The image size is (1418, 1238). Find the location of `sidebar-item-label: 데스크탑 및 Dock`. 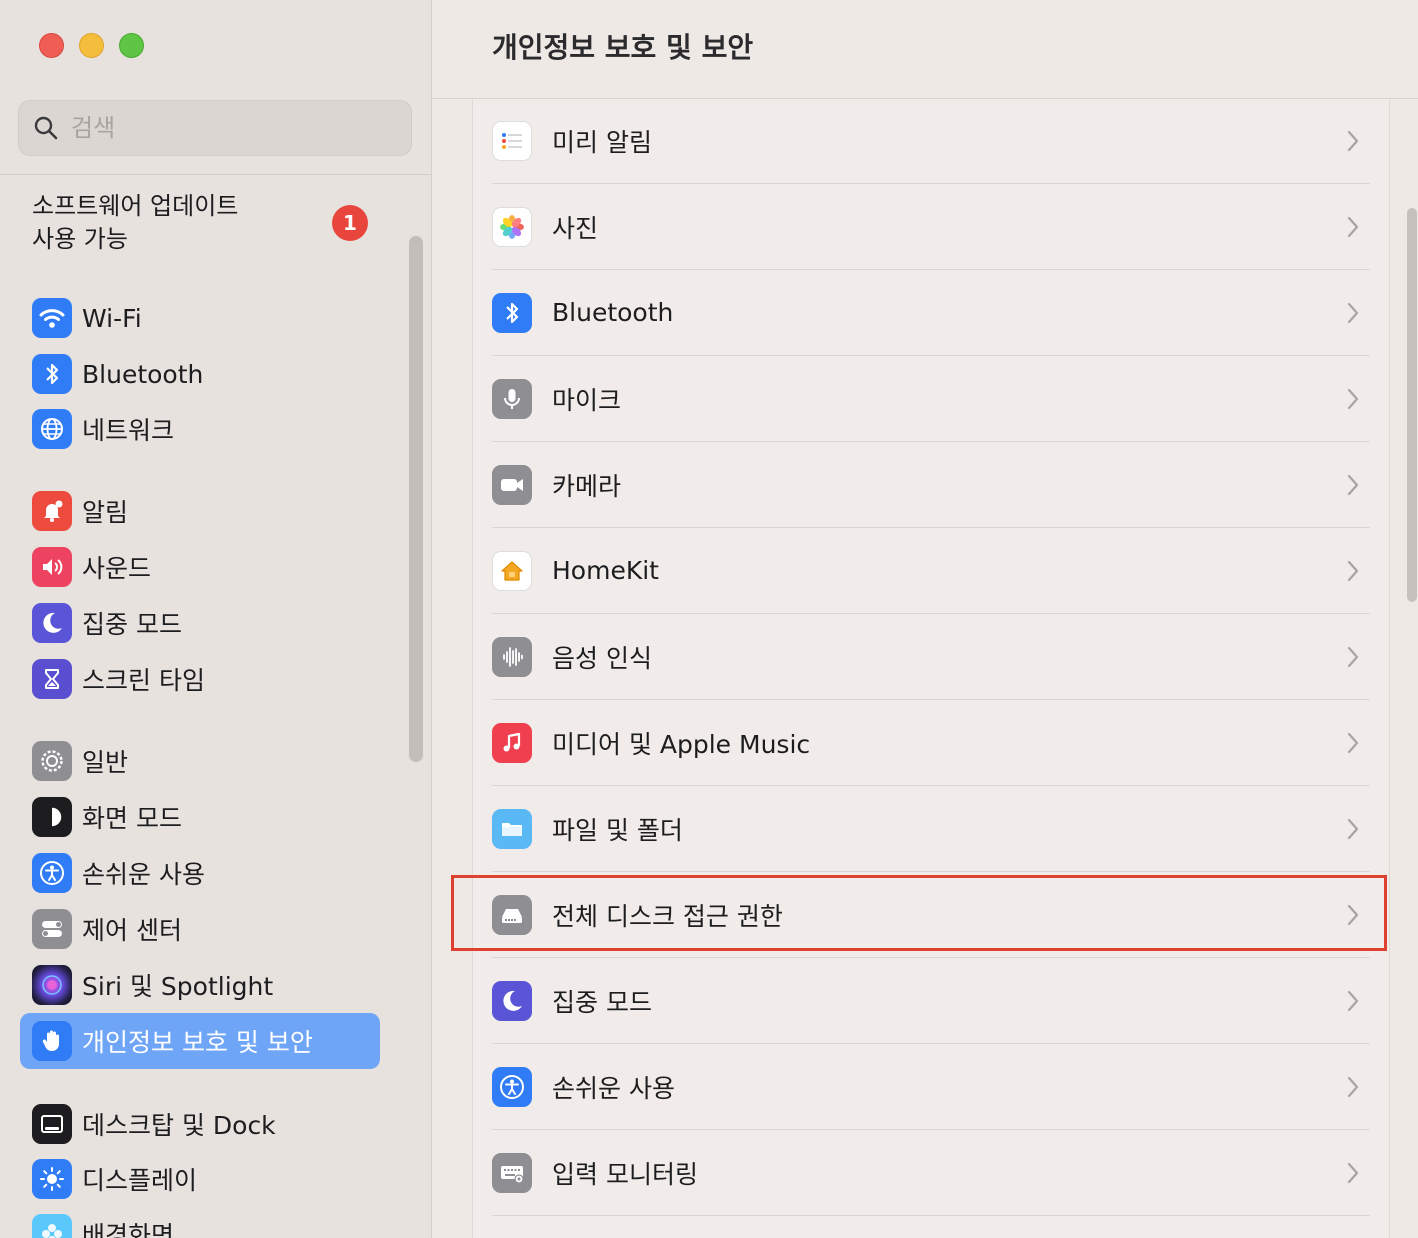

sidebar-item-label: 데스크탑 및 Dock is located at coordinates (179, 1125).